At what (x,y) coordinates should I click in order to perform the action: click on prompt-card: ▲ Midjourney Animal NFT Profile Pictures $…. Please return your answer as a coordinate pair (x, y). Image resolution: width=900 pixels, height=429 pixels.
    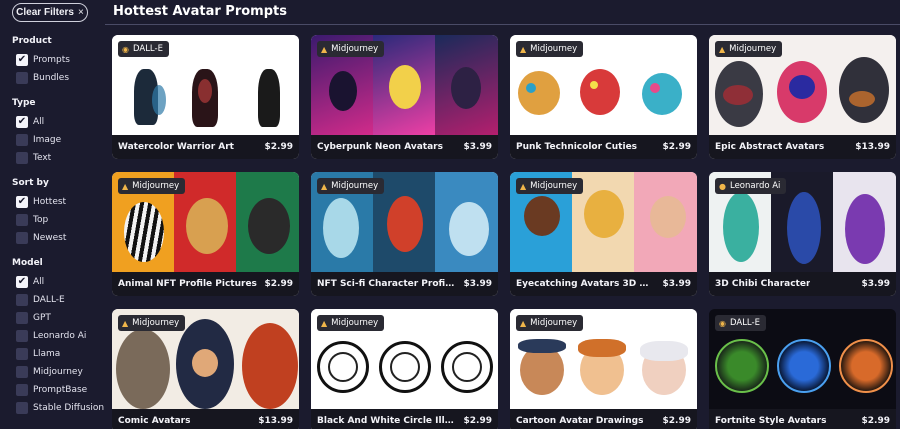
    Looking at the image, I should click on (205, 234).